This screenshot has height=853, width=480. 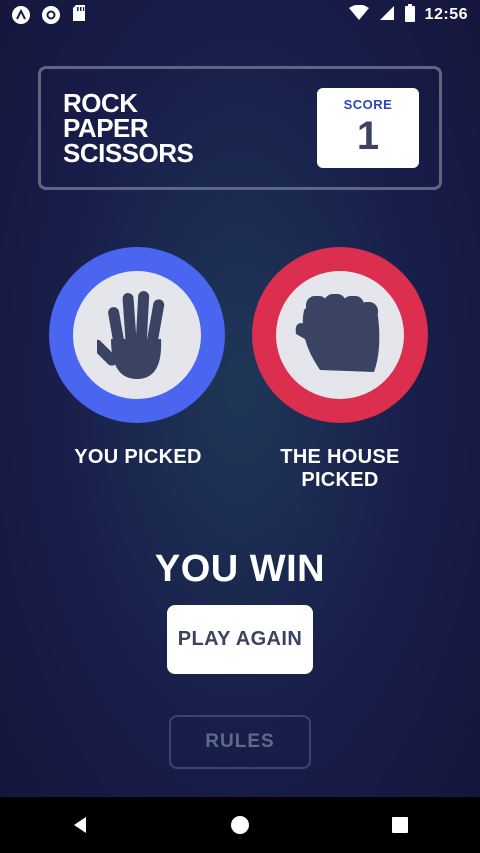 What do you see at coordinates (131, 335) in the screenshot?
I see `hand-paper-icon` at bounding box center [131, 335].